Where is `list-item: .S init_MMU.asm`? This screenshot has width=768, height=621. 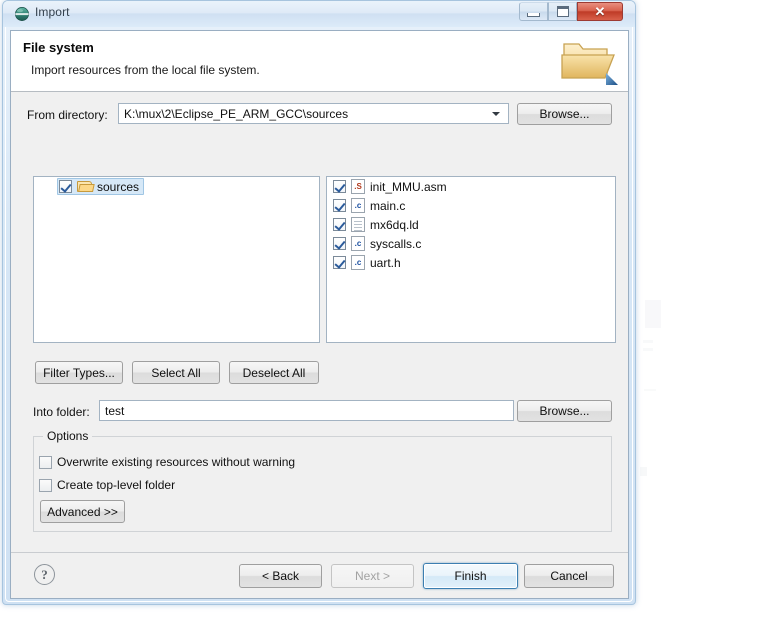
list-item: .S init_MMU.asm is located at coordinates (471, 186).